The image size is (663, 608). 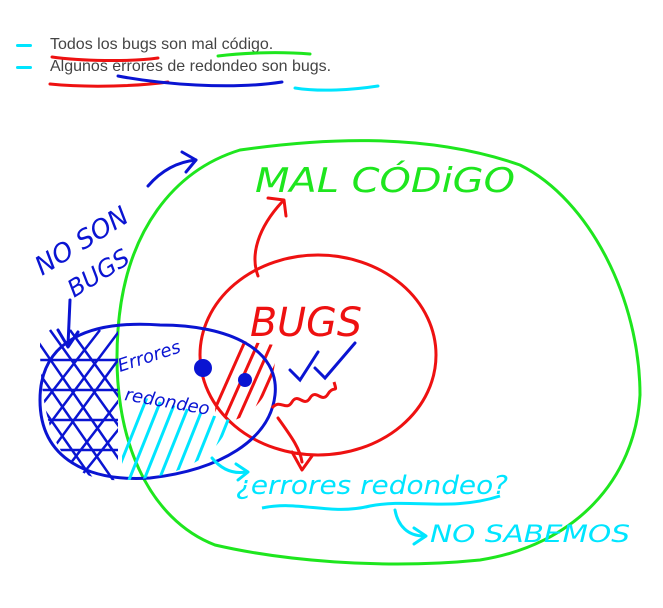 What do you see at coordinates (385, 180) in the screenshot?
I see `label-mal-codigo: MAL CÓDiGO` at bounding box center [385, 180].